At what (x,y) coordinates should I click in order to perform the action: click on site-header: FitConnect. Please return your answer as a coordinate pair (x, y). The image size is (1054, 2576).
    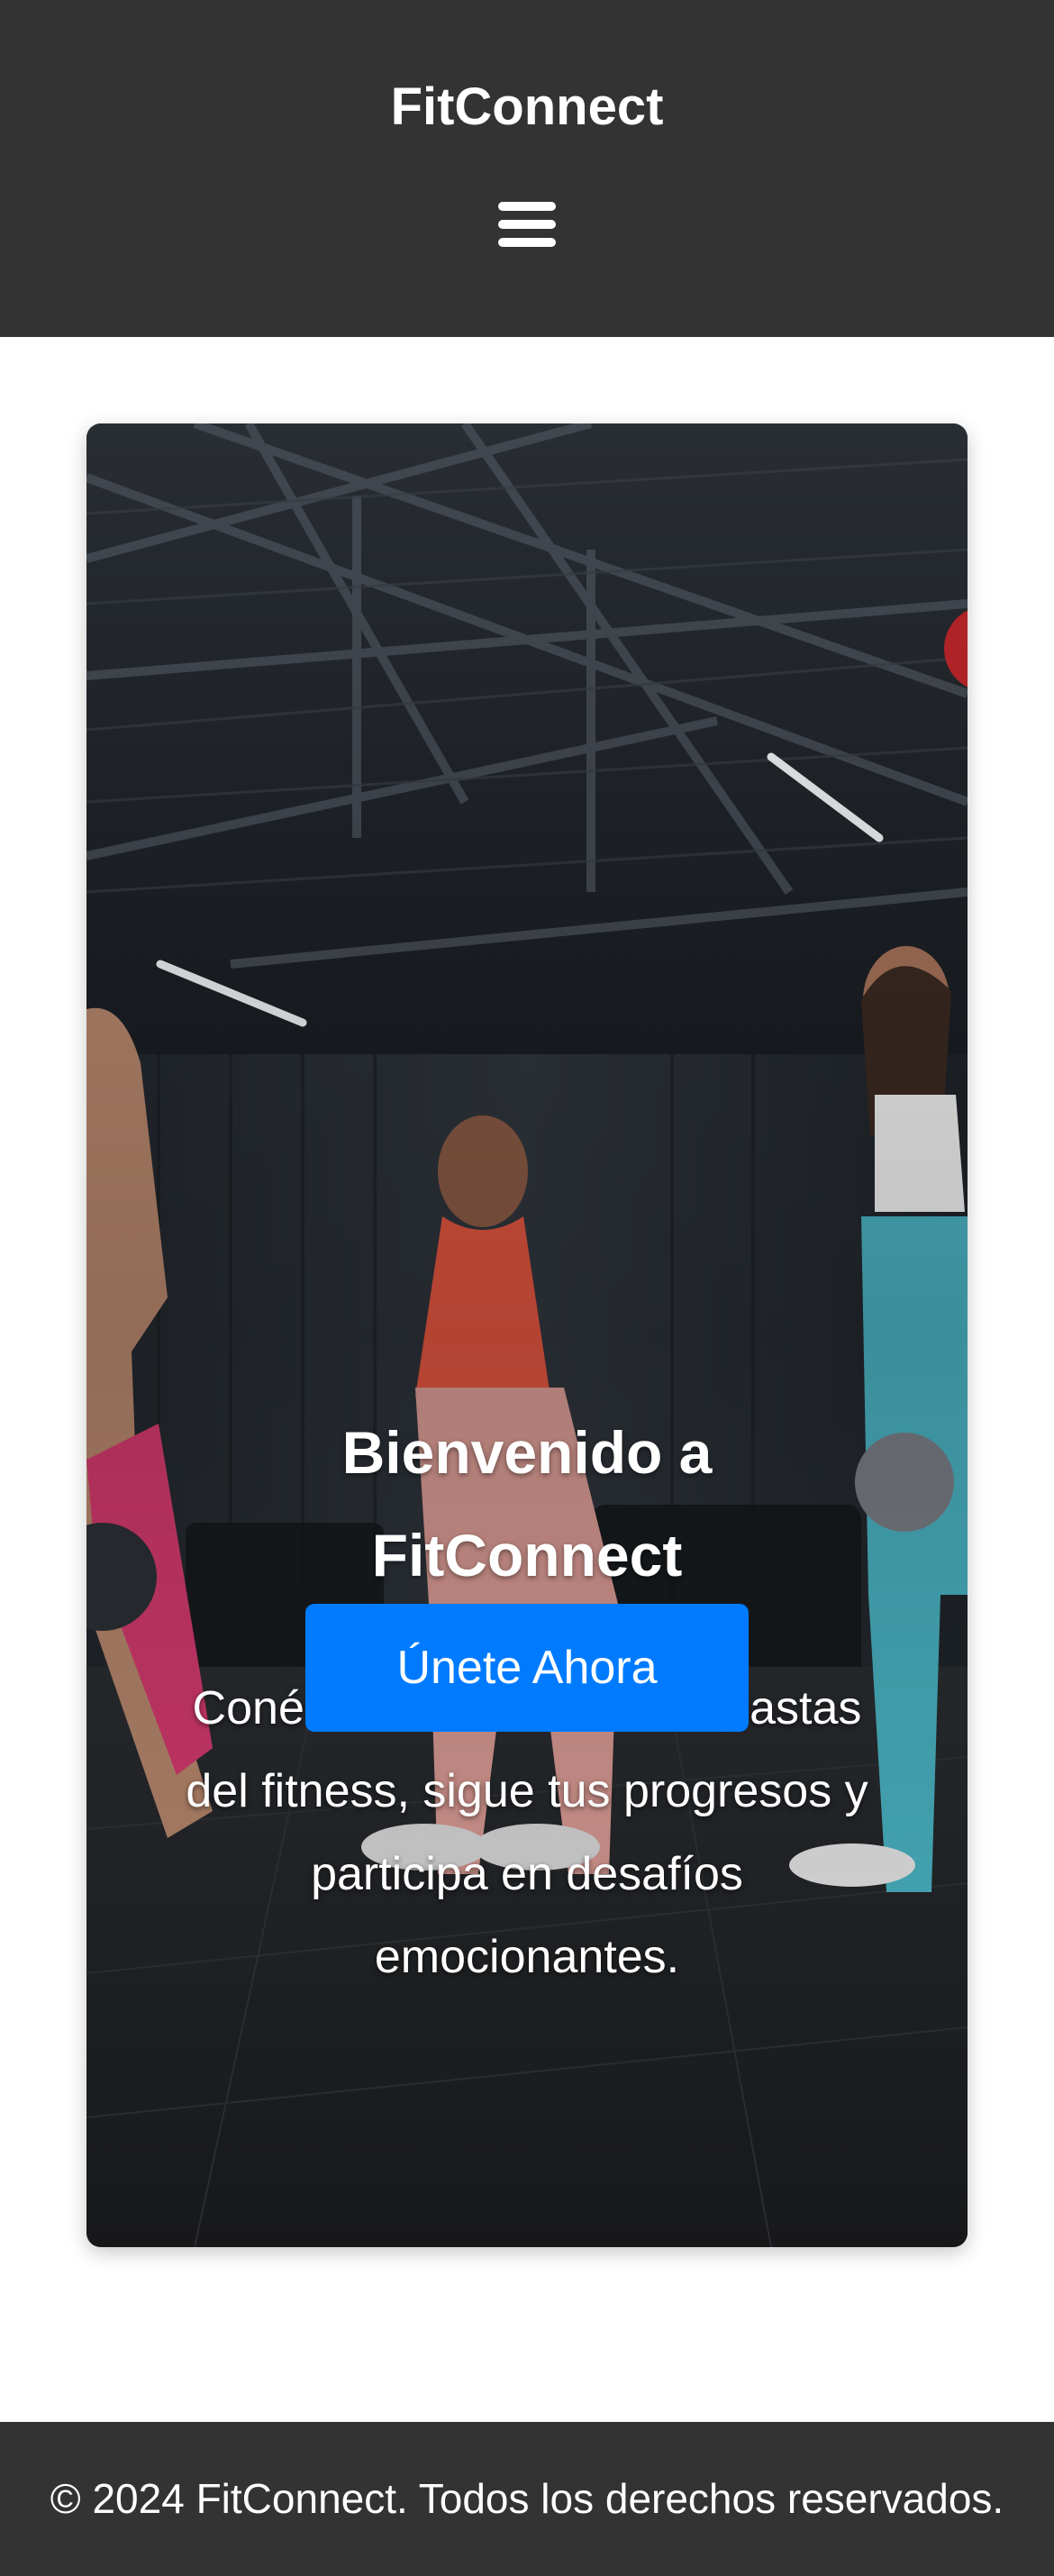
    Looking at the image, I should click on (527, 168).